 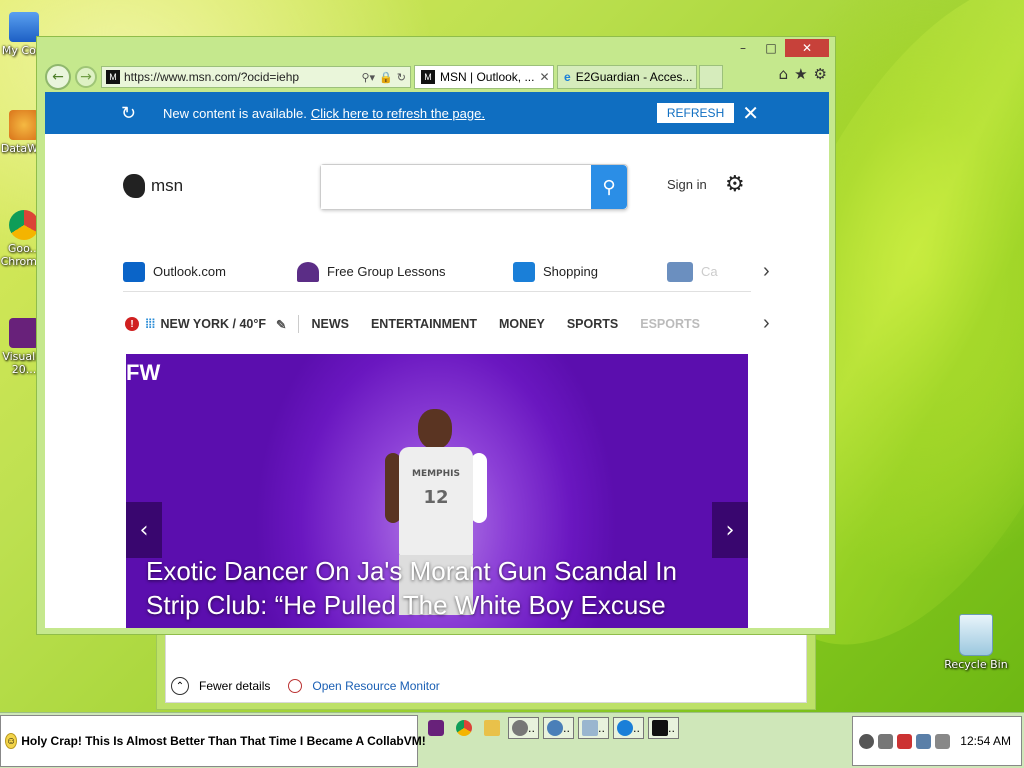 What do you see at coordinates (923, 741) in the screenshot?
I see `network-icon` at bounding box center [923, 741].